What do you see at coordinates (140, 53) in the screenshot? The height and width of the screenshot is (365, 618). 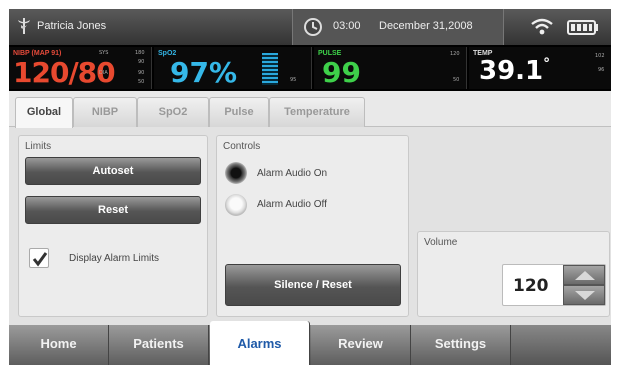 I see `nibp-sys-high: 180` at bounding box center [140, 53].